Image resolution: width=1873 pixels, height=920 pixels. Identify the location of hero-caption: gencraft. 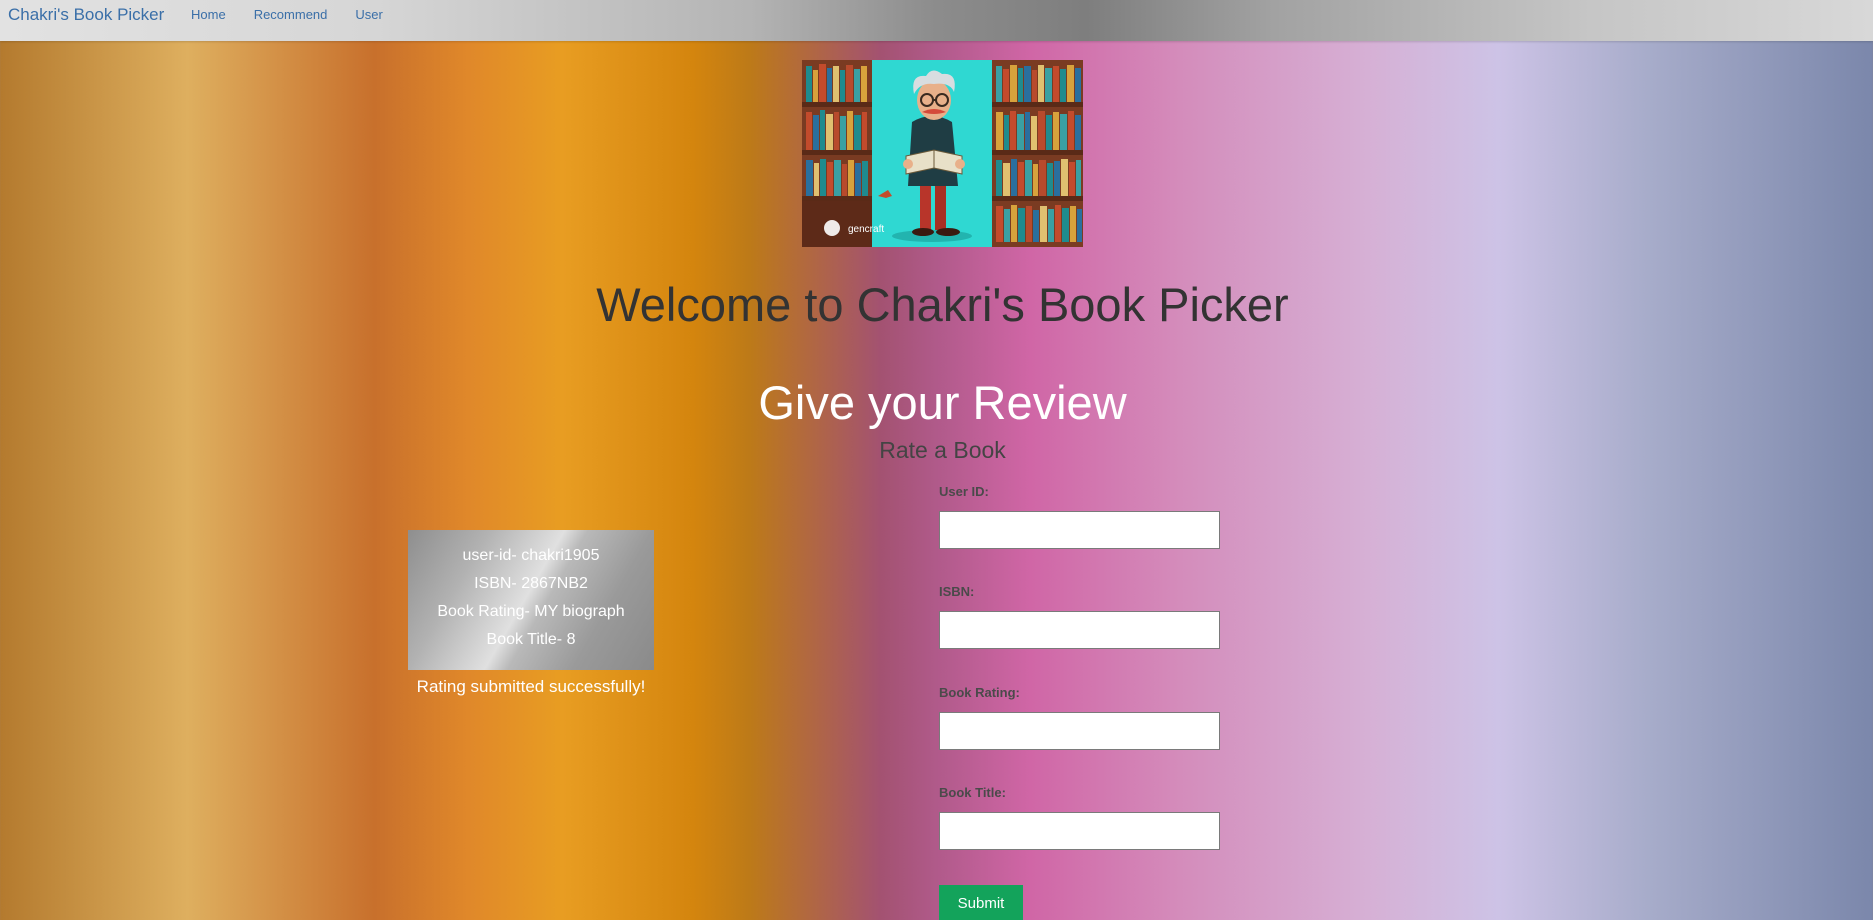
(866, 229).